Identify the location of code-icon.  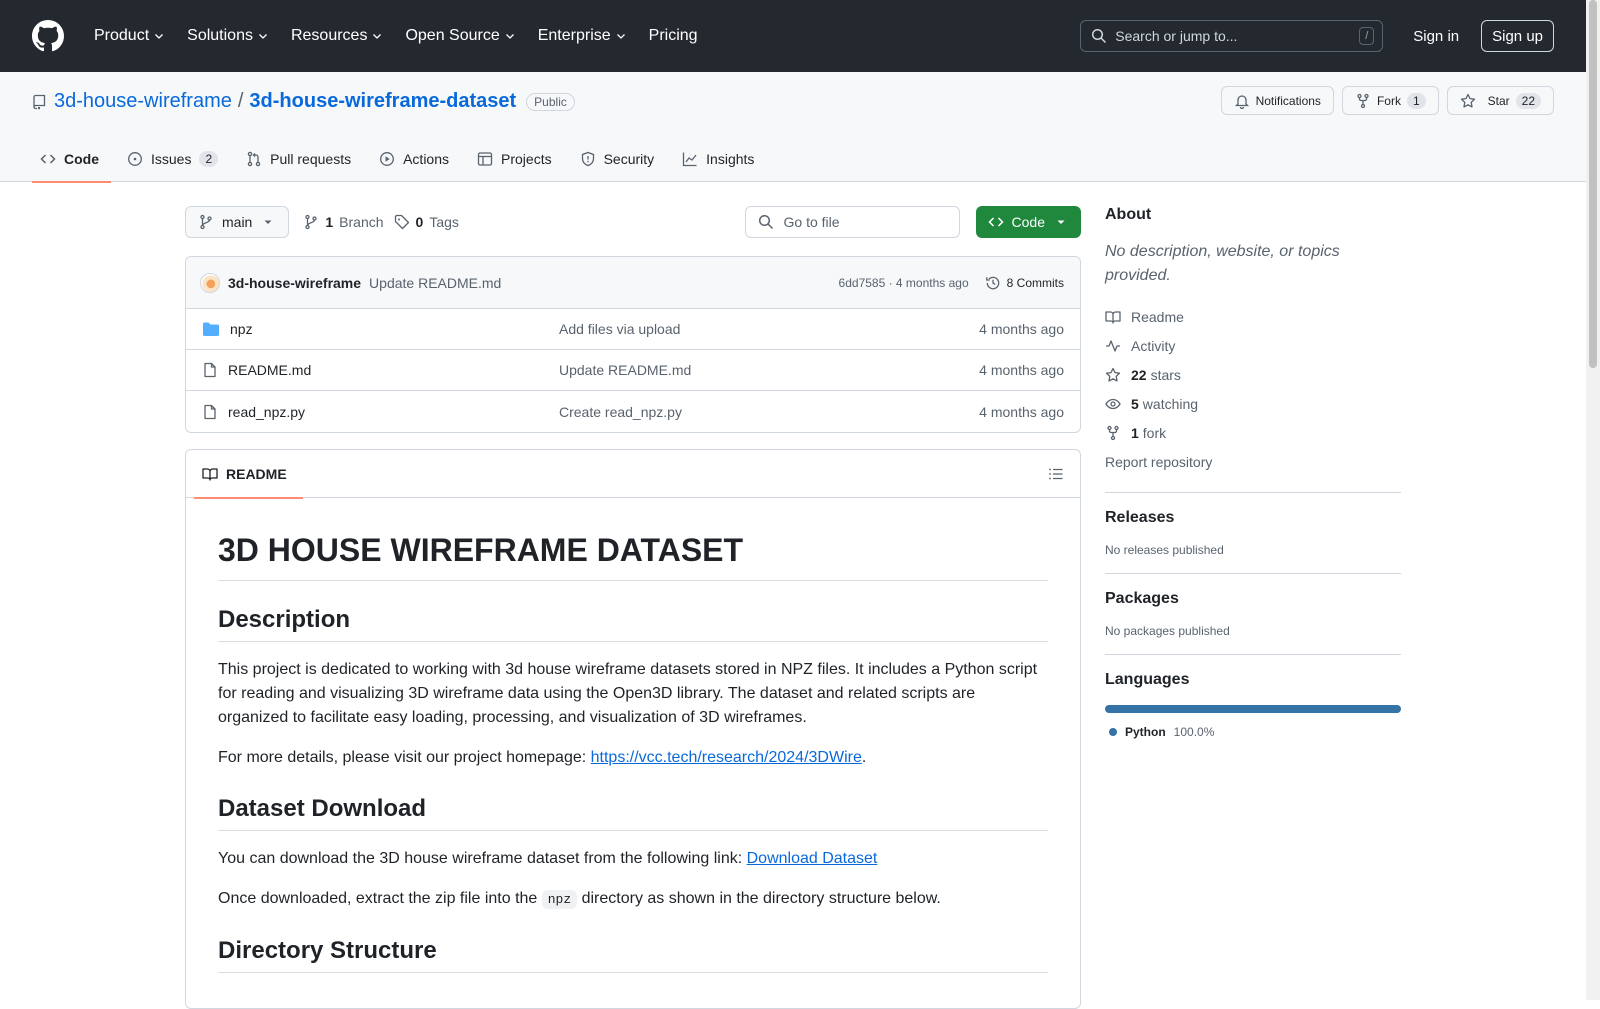
(995, 222).